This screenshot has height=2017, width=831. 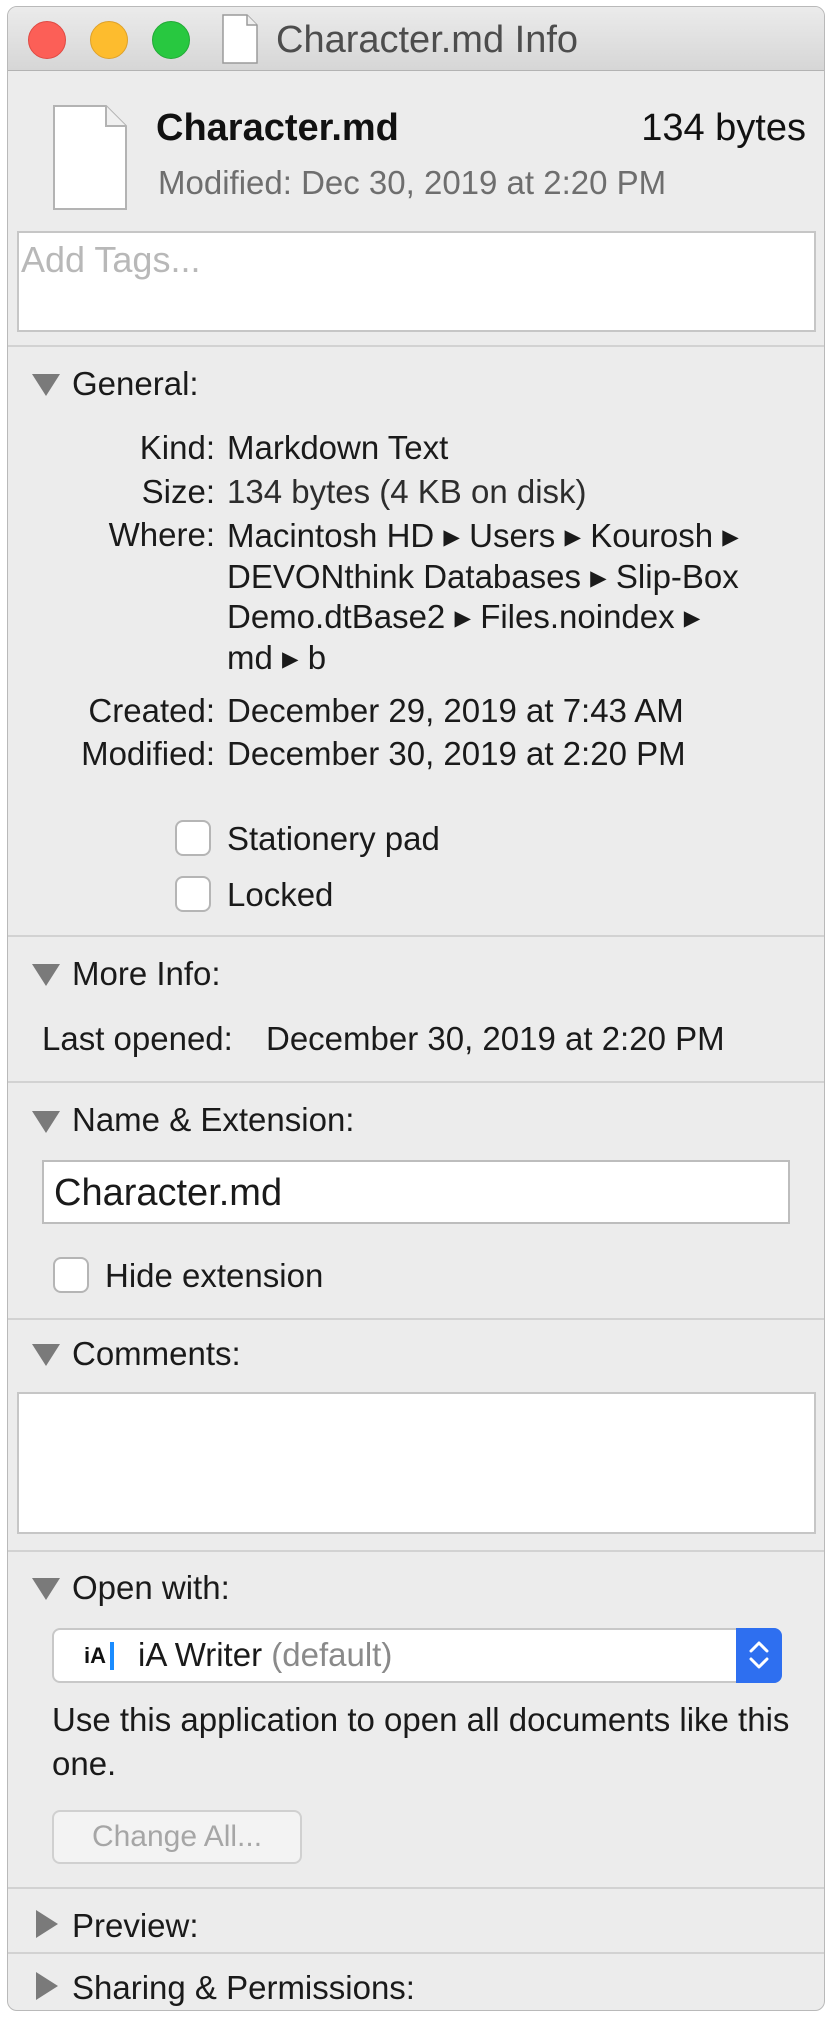 I want to click on section-header-comments: Comments:, so click(x=156, y=1354).